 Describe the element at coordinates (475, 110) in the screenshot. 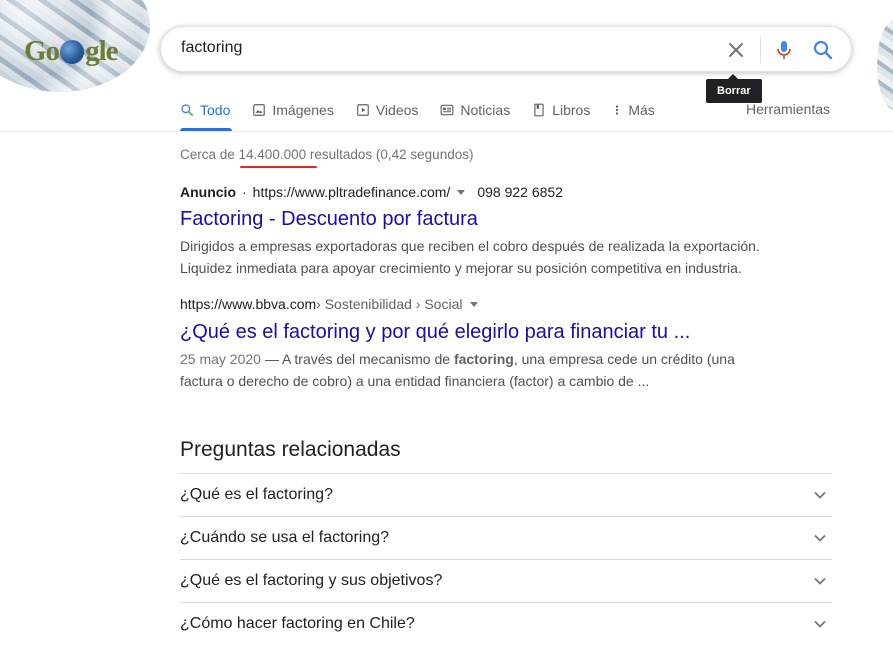

I see `tab-news: Noticias` at that location.